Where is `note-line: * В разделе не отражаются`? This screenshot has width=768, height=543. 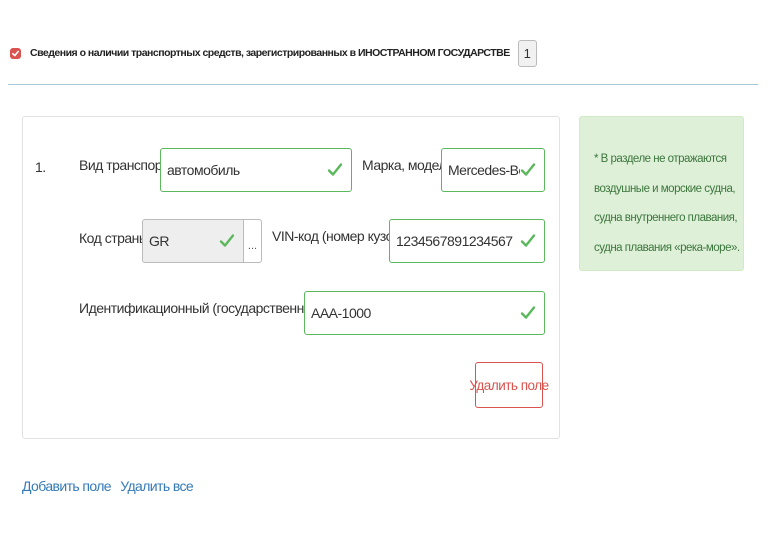 note-line: * В разделе не отражаются is located at coordinates (660, 159).